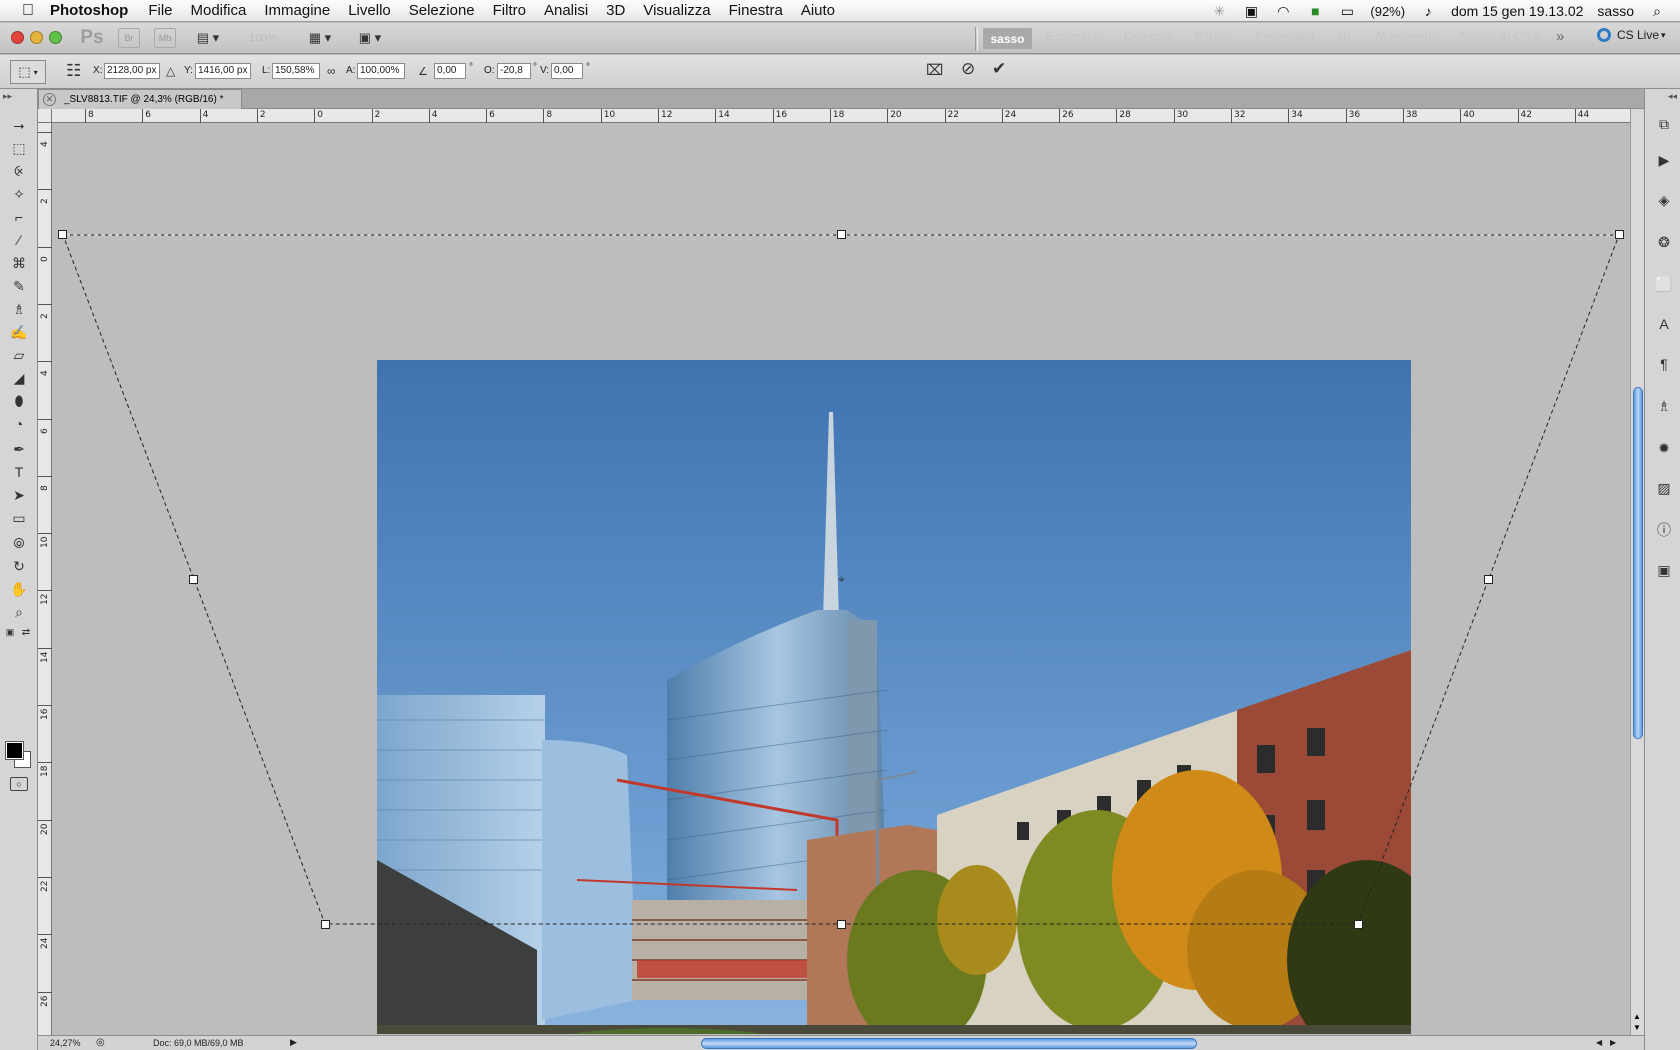  Describe the element at coordinates (934, 70) in the screenshot. I see `warp-mode-icon: ⌧` at that location.